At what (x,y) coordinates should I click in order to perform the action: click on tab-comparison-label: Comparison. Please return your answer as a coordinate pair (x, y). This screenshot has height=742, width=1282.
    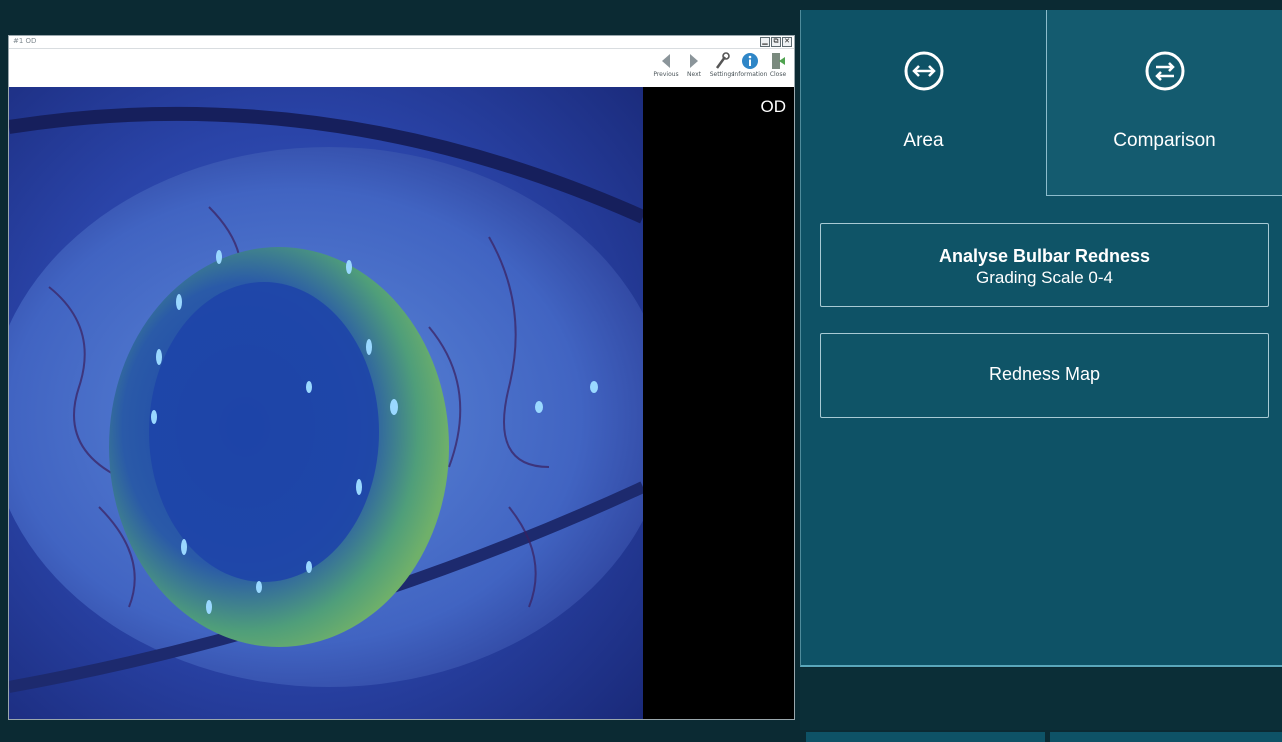
    Looking at the image, I should click on (1164, 140).